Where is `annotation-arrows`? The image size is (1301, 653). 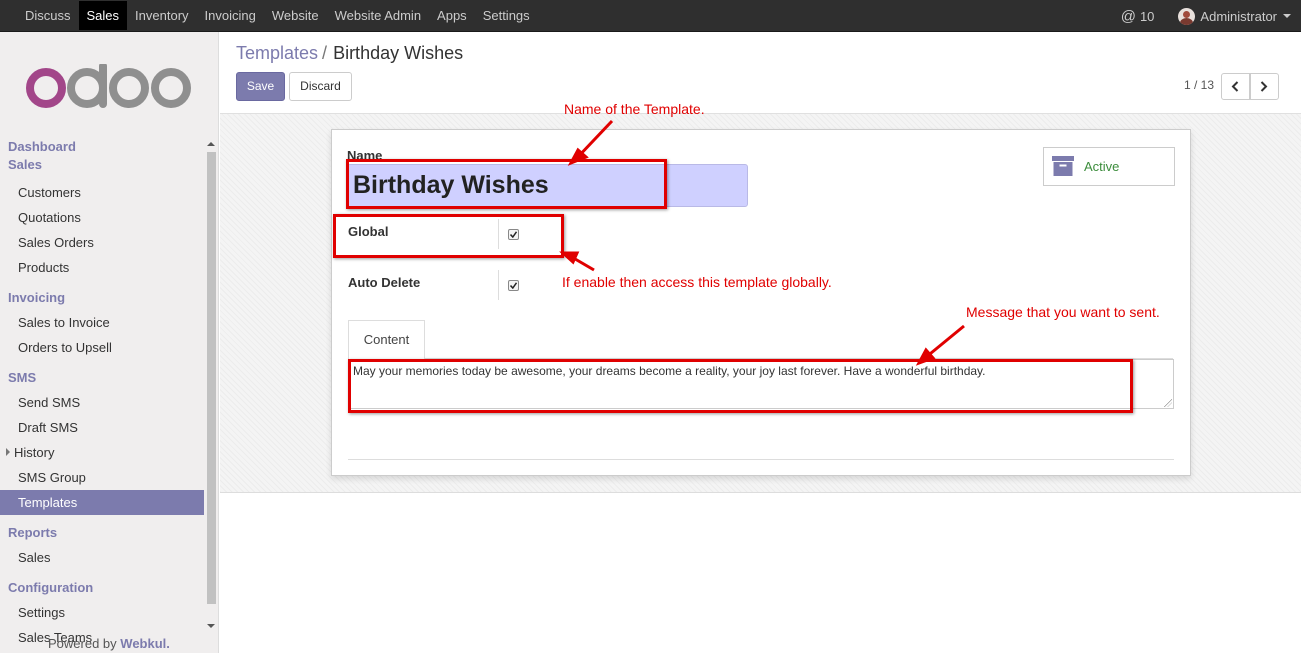 annotation-arrows is located at coordinates (762, 242).